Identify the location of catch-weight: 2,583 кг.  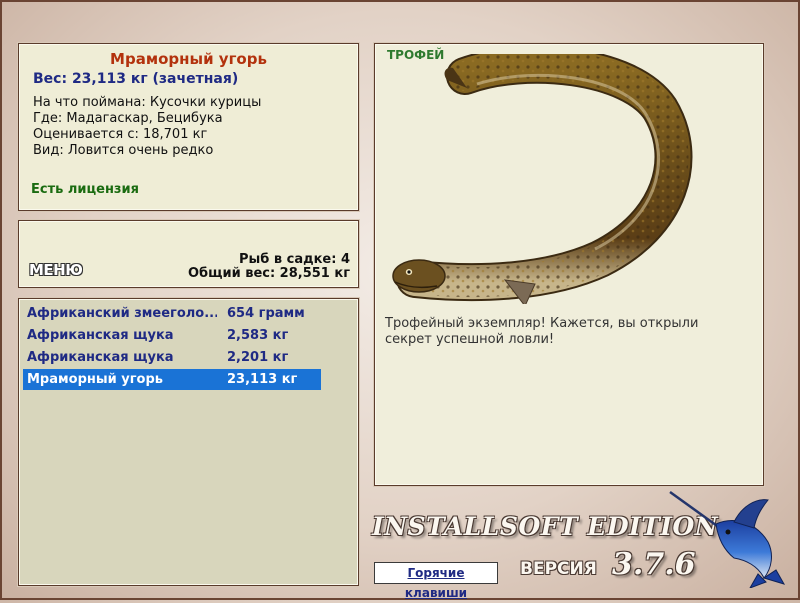
(258, 335).